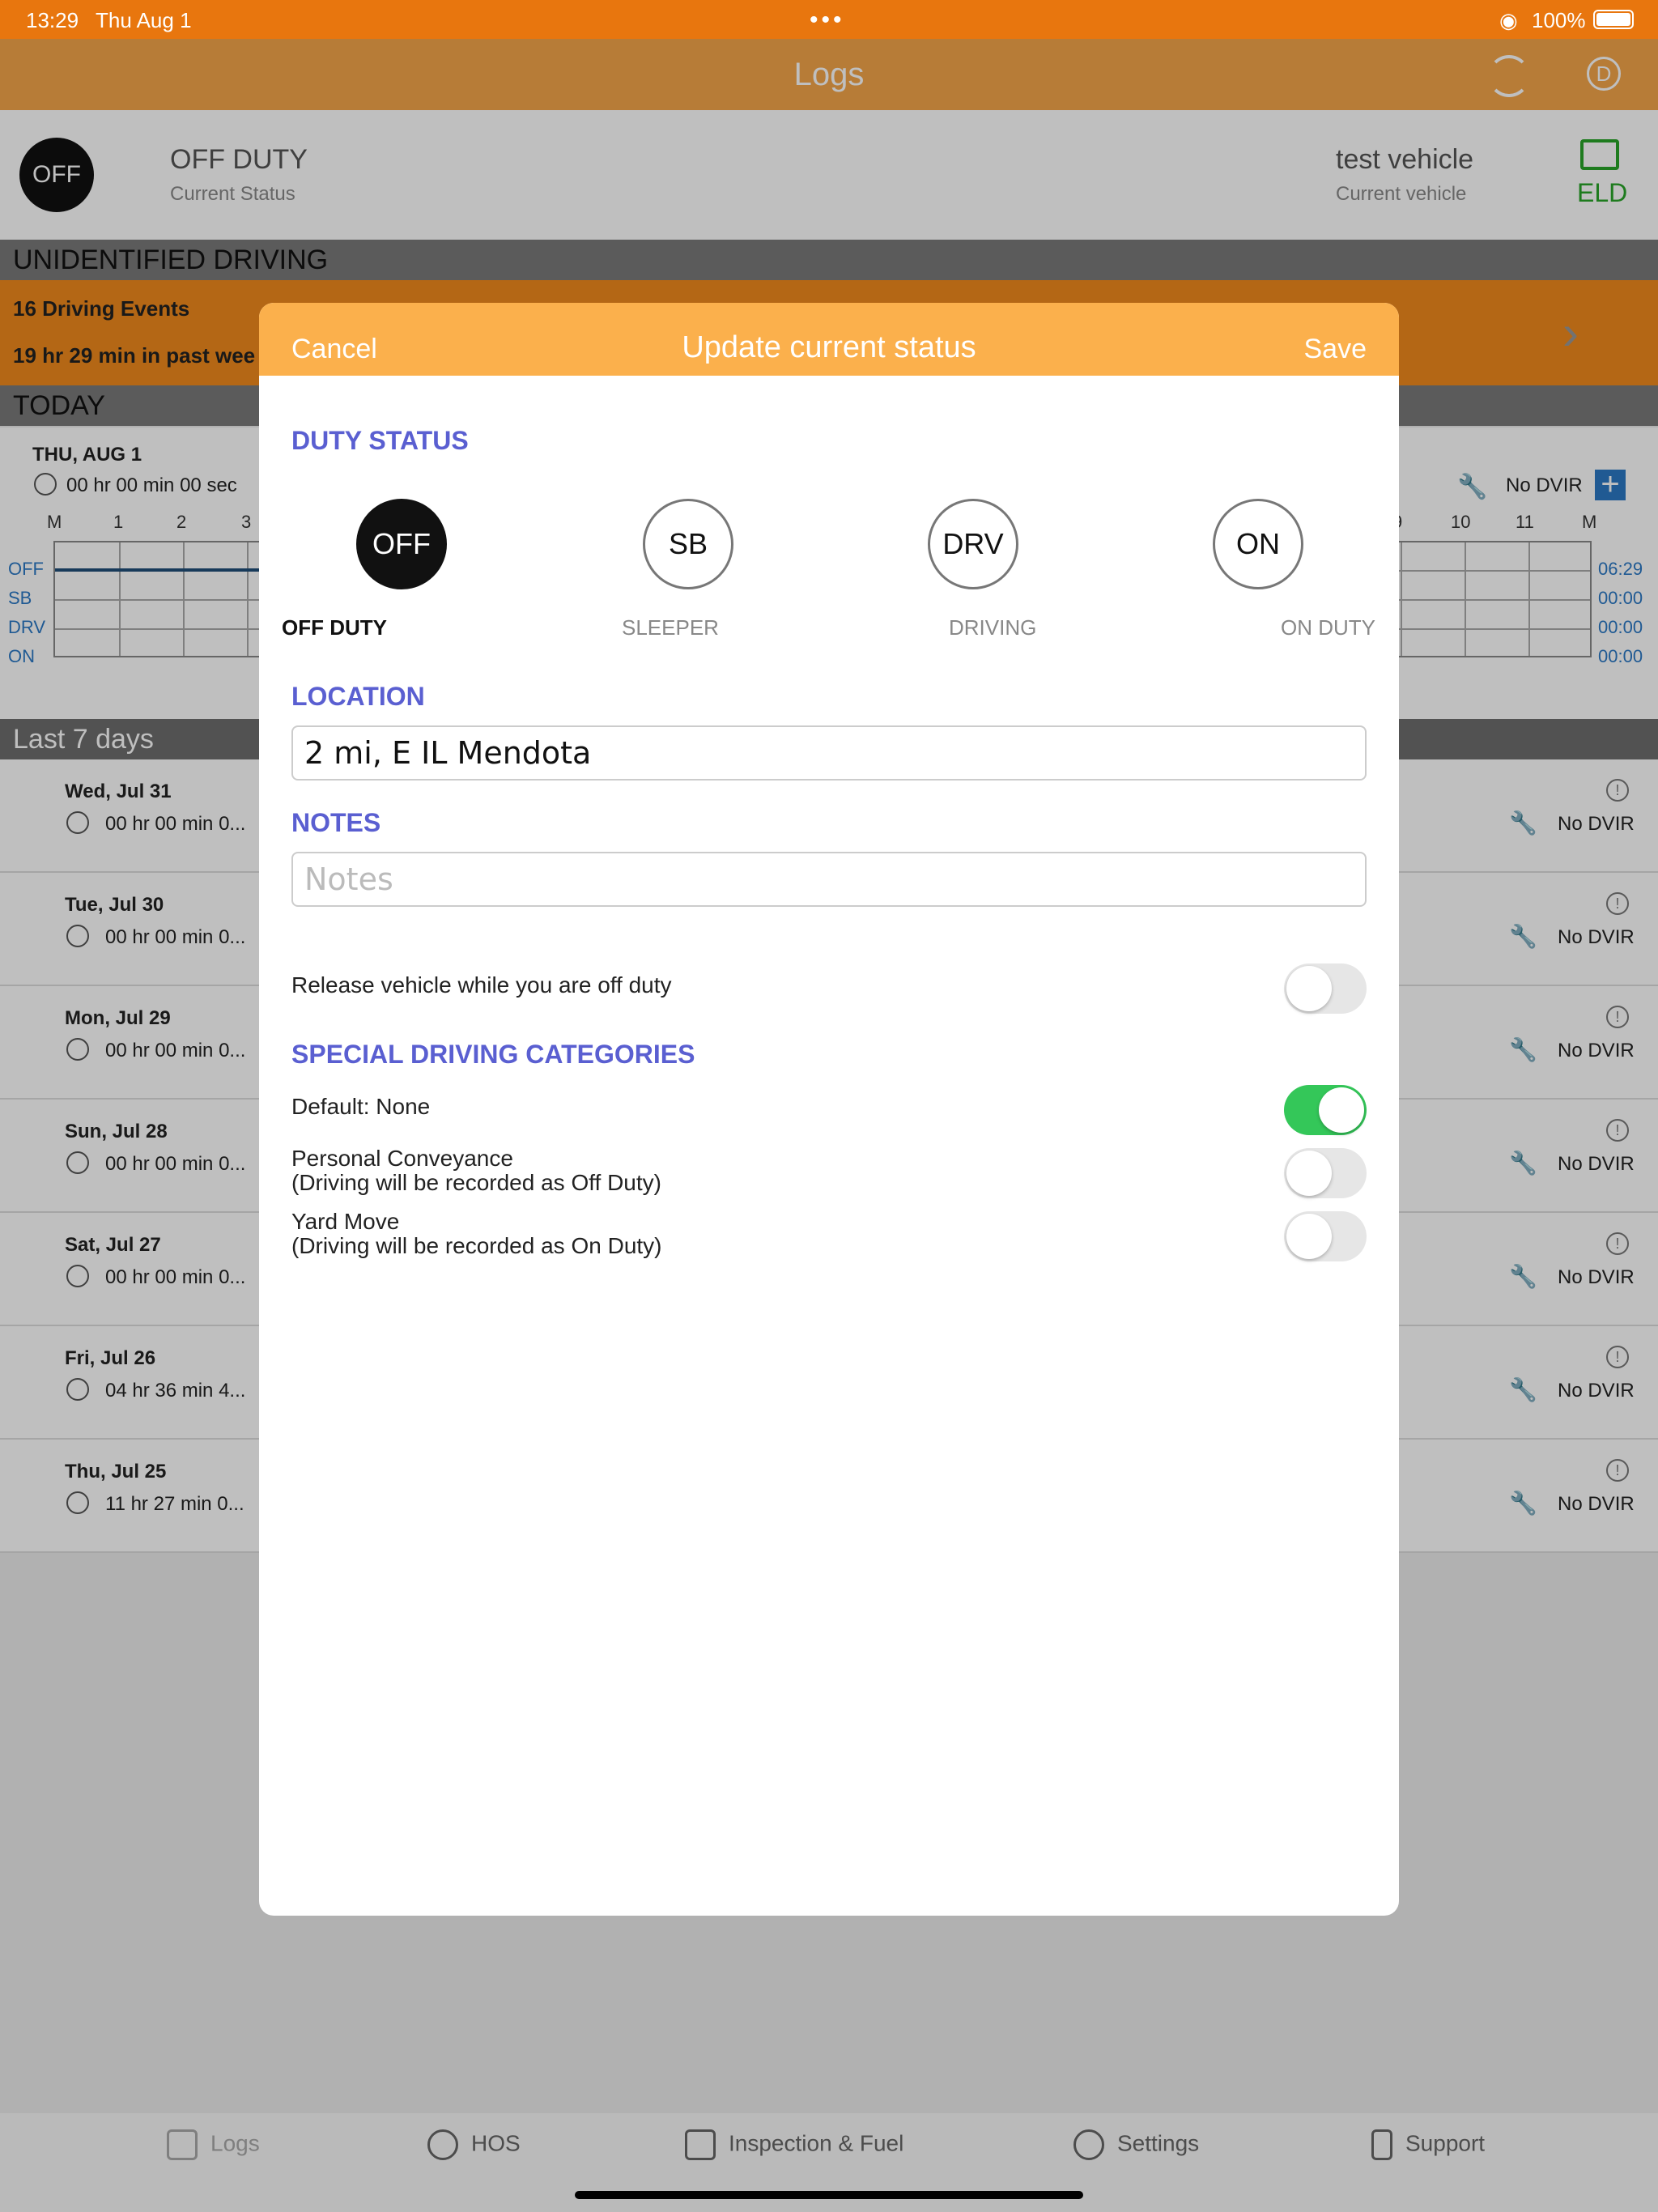 The height and width of the screenshot is (2212, 1658). Describe the element at coordinates (1508, 20) in the screenshot. I see `wifi-icon: ◉` at that location.